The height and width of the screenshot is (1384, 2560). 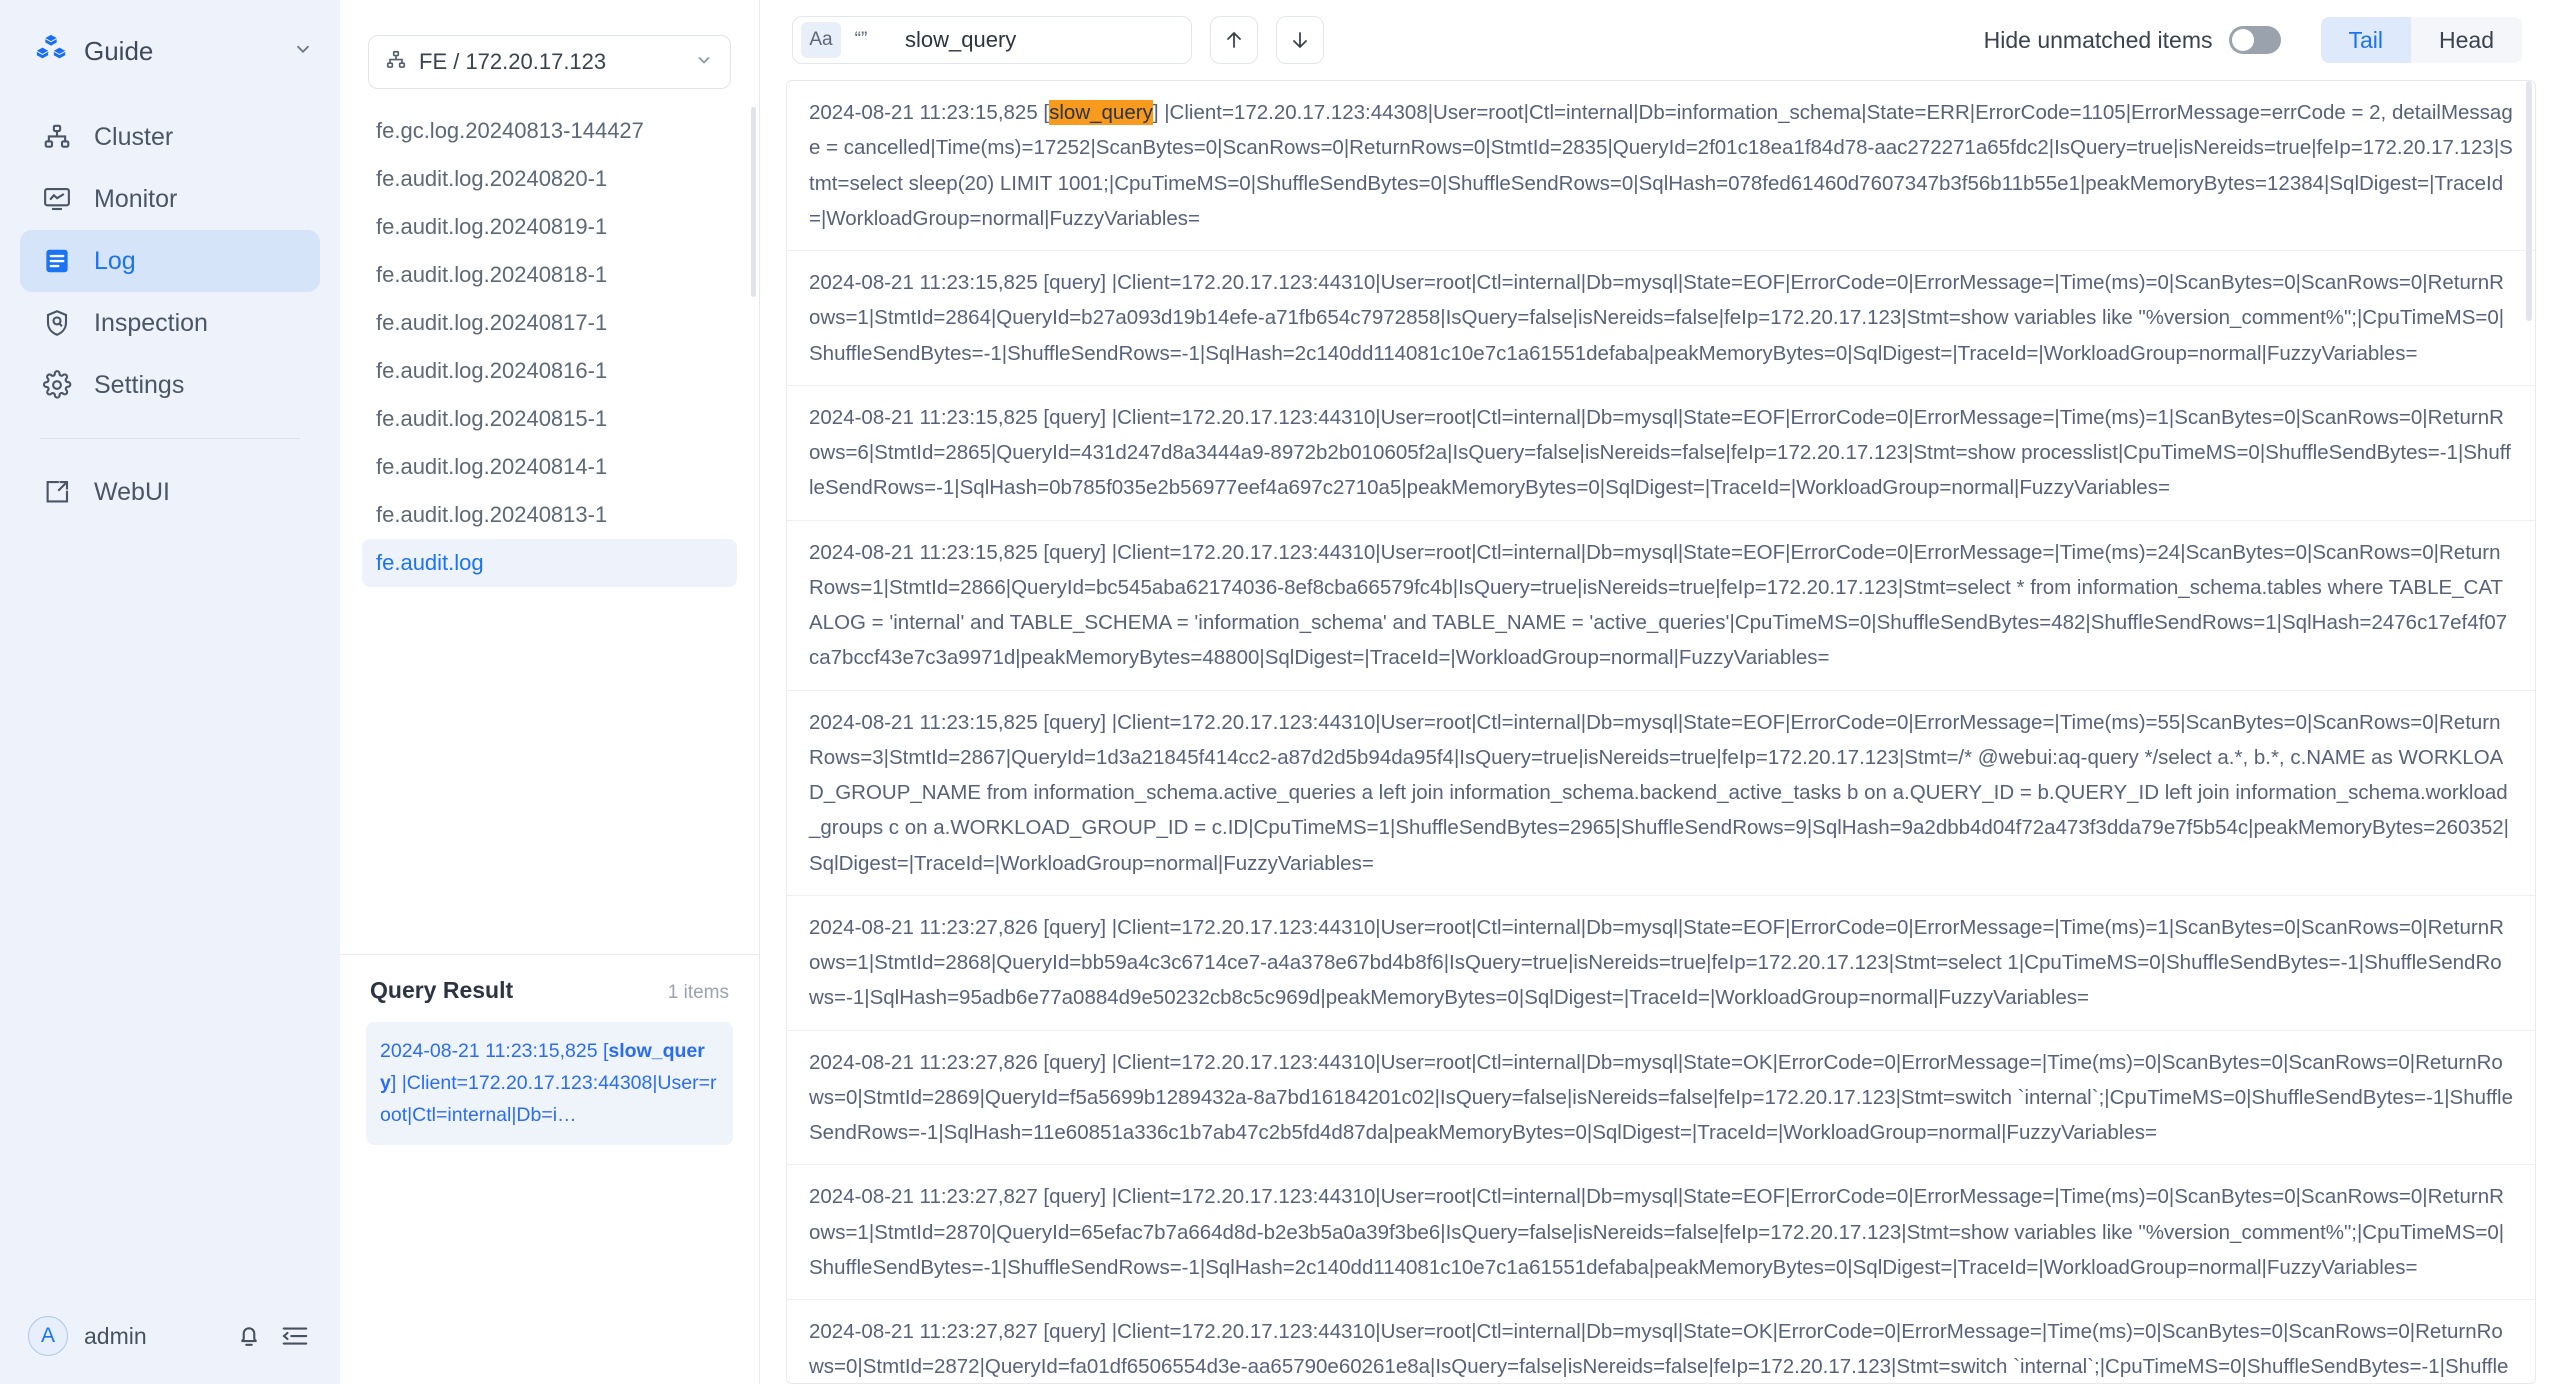 I want to click on file-list-item: fe.gc.log.20240813-144427, so click(x=549, y=131).